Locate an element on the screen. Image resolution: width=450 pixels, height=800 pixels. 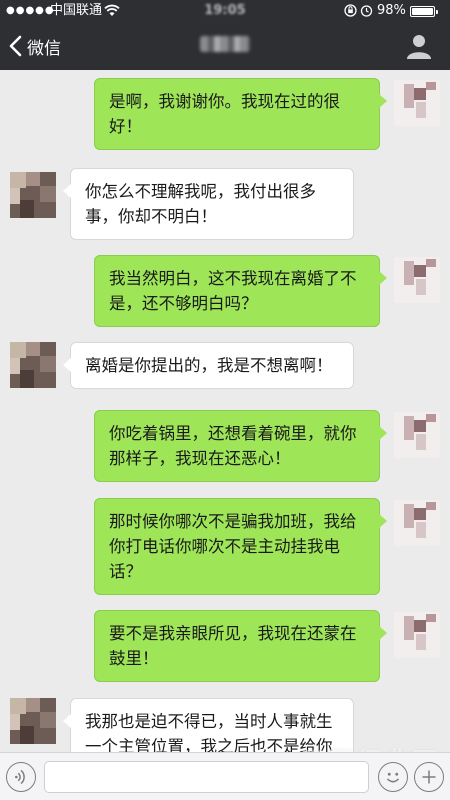
alarm-icon is located at coordinates (366, 11).